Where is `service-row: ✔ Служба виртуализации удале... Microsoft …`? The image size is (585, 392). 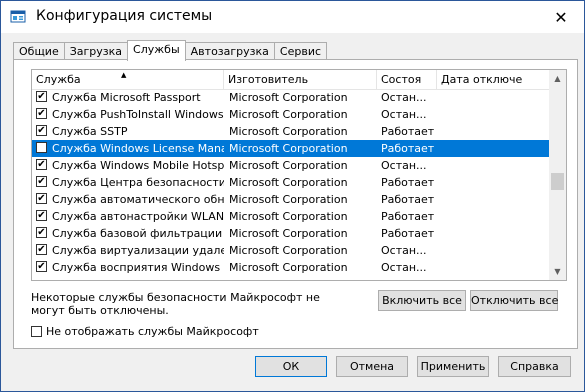
service-row: ✔ Служба виртуализации удале... Microsoft … is located at coordinates (291, 250).